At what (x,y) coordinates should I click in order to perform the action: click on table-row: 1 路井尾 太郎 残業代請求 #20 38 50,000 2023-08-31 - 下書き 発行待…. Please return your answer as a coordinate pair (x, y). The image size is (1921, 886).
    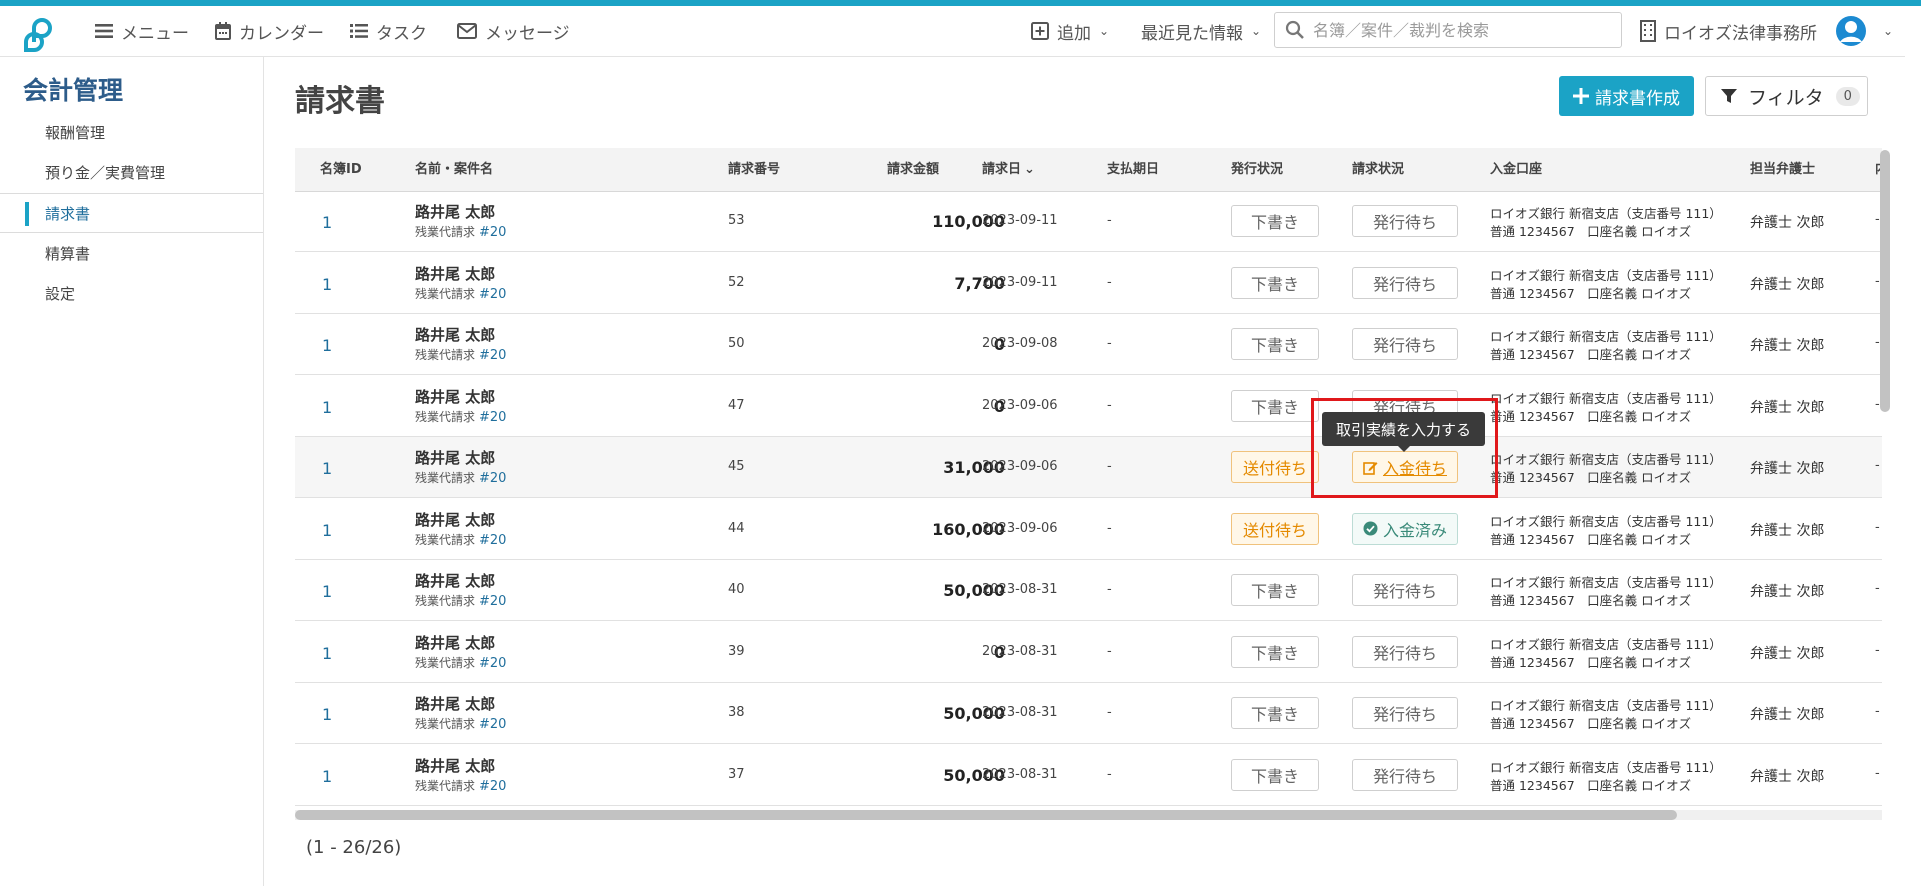
    Looking at the image, I should click on (1088, 713).